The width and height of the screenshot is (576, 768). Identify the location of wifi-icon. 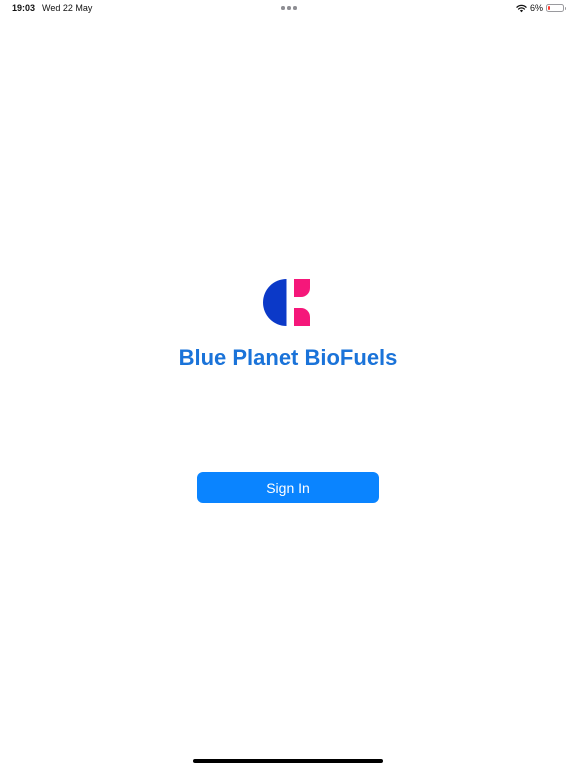
(521, 8).